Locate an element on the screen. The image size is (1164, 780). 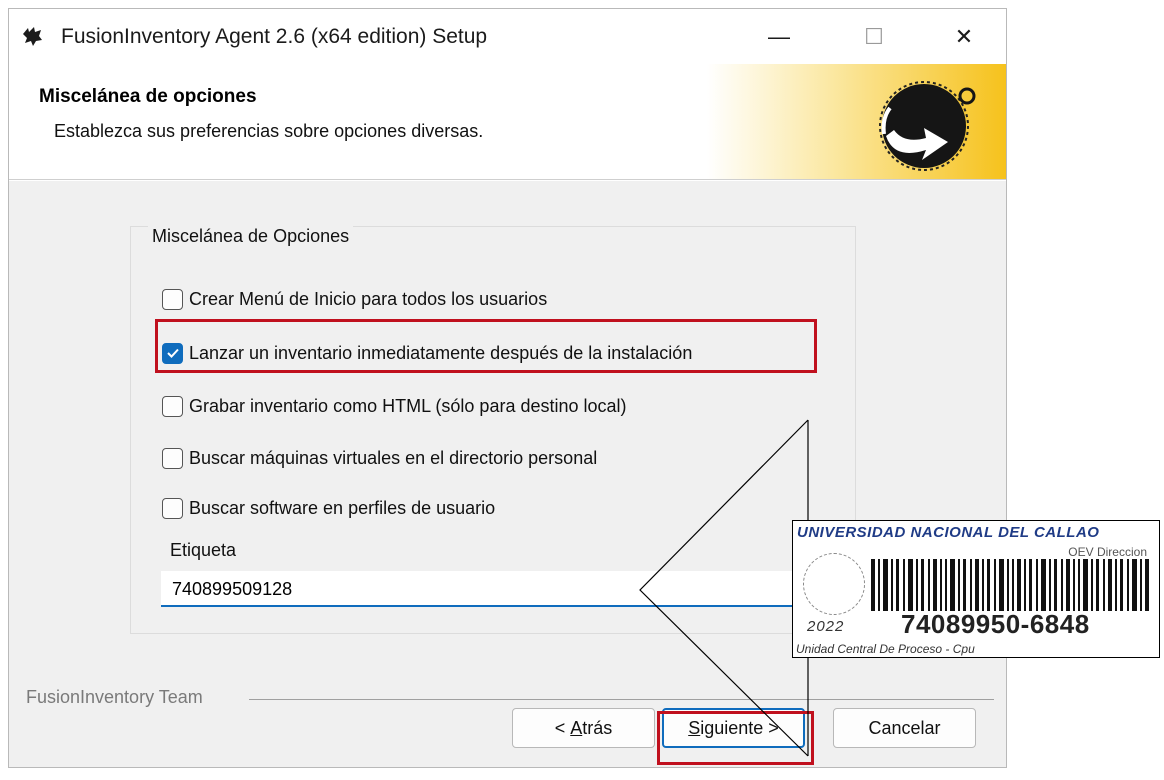
option-user-profiles: Buscar software en perfiles de usuario is located at coordinates (328, 508).